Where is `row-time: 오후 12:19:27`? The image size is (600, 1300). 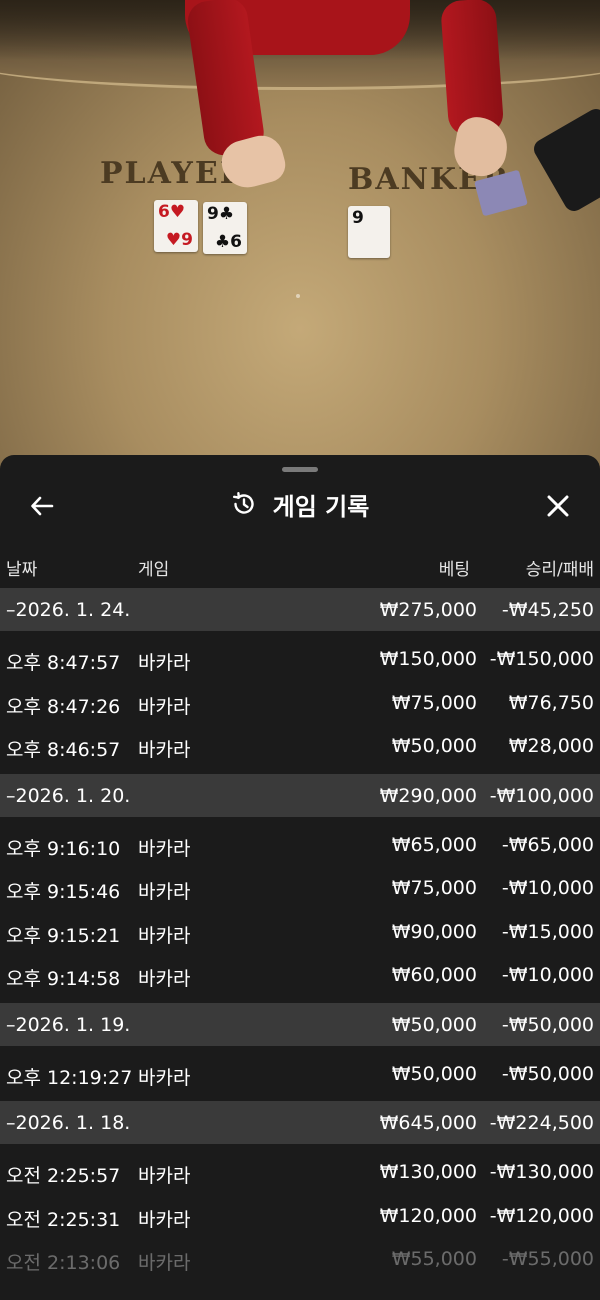
row-time: 오후 12:19:27 is located at coordinates (69, 1077).